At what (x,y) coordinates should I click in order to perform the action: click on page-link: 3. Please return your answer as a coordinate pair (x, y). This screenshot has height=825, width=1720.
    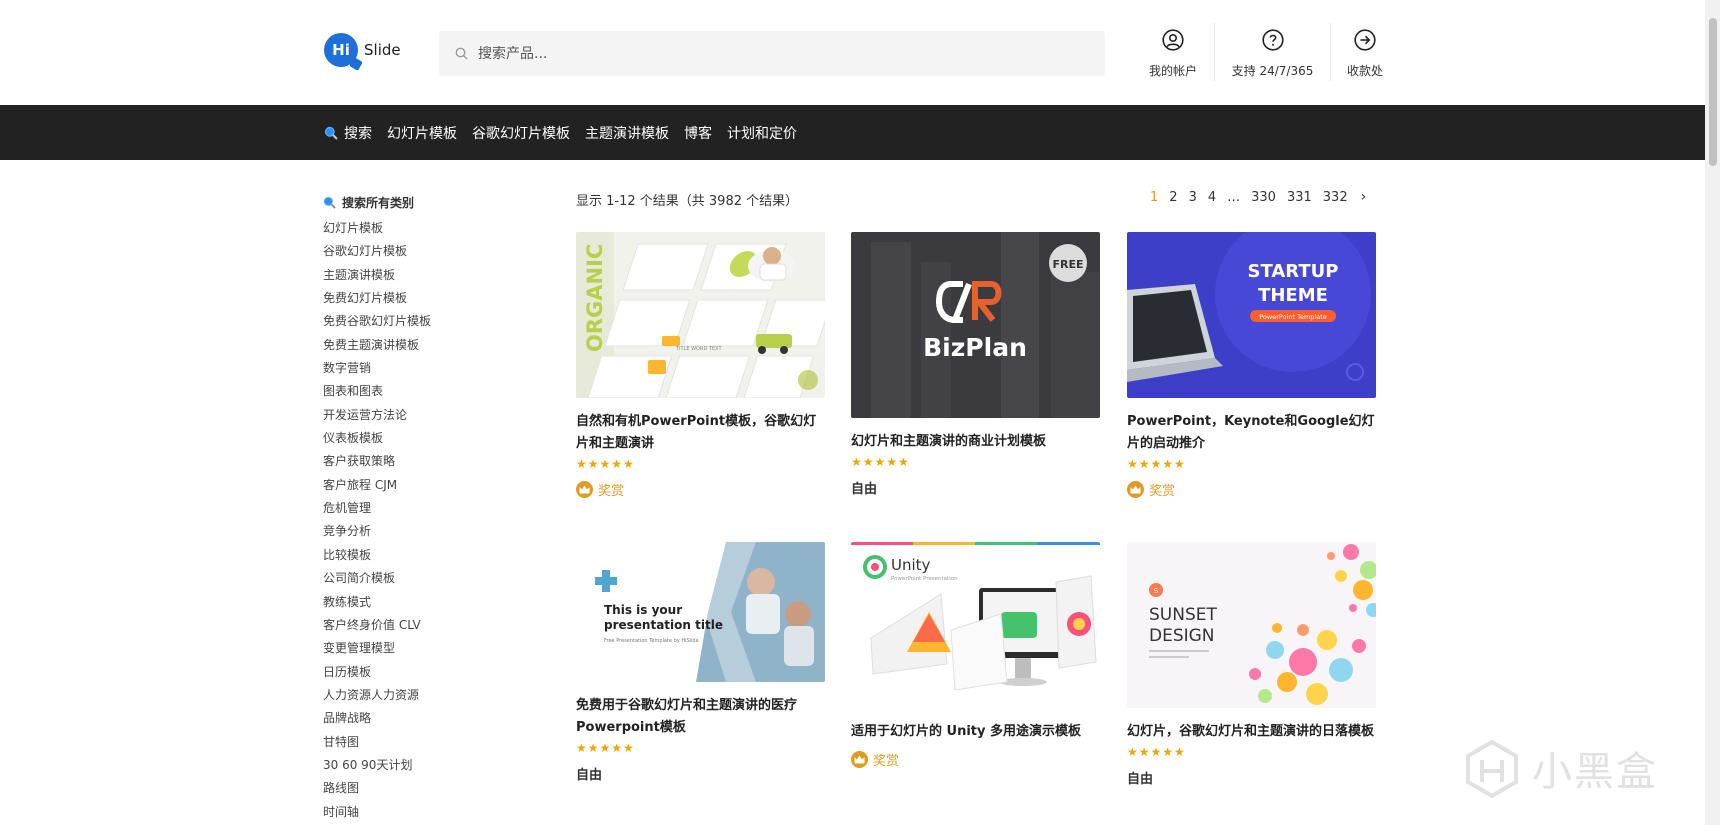
    Looking at the image, I should click on (1193, 197).